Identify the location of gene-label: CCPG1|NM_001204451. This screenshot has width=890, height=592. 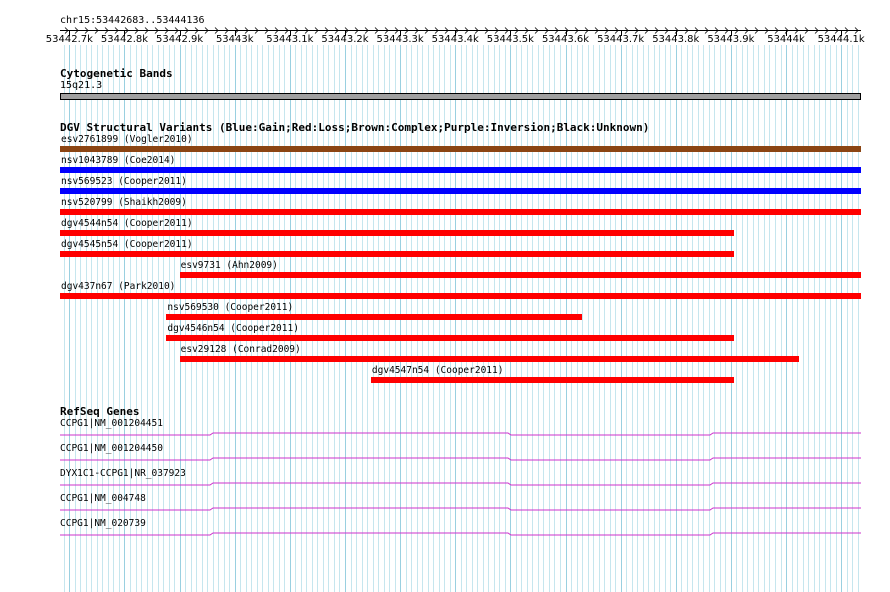
(111, 423).